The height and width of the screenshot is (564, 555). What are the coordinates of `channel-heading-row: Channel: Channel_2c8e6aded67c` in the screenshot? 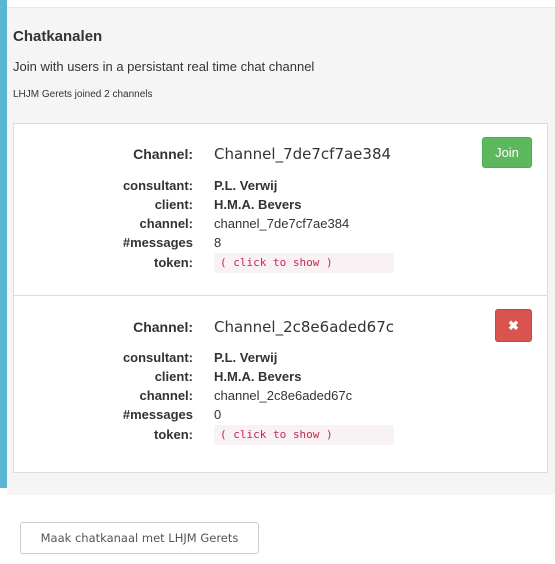 It's located at (280, 327).